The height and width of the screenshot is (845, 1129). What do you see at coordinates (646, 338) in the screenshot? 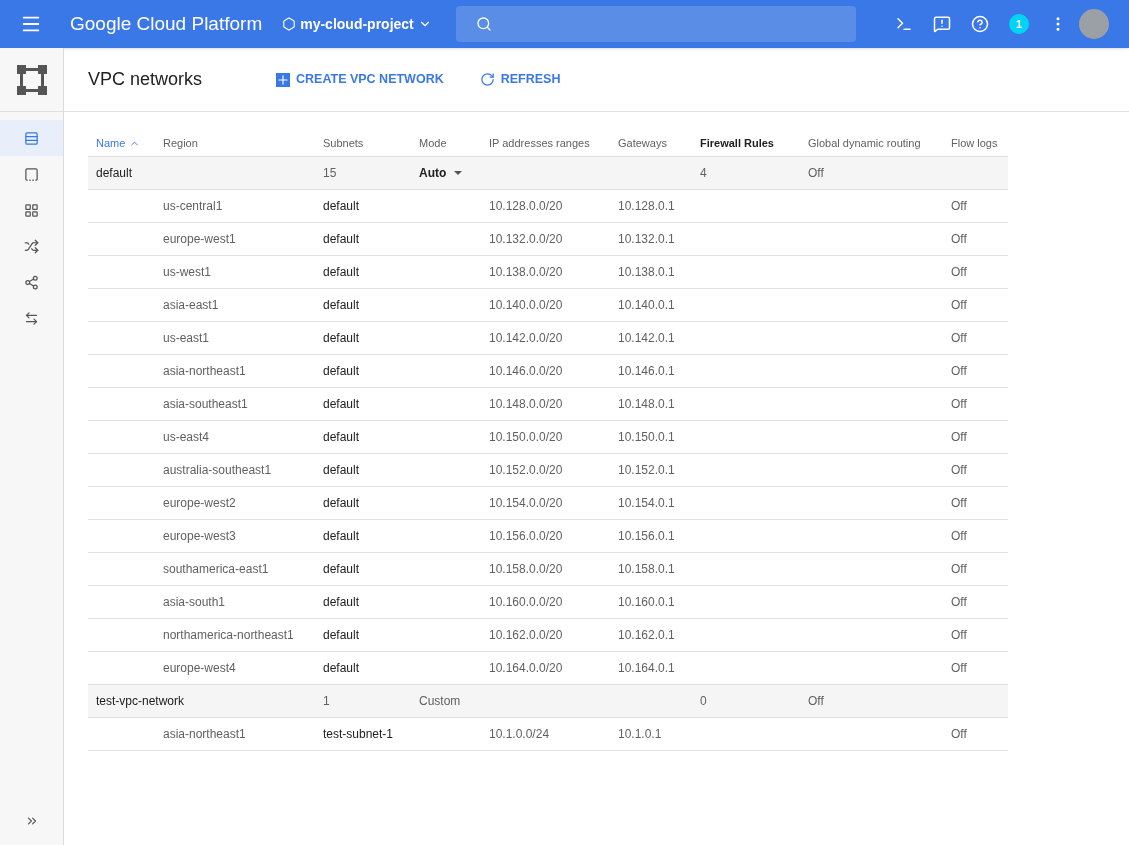
I see `gateway-address: 10.142.0.1` at bounding box center [646, 338].